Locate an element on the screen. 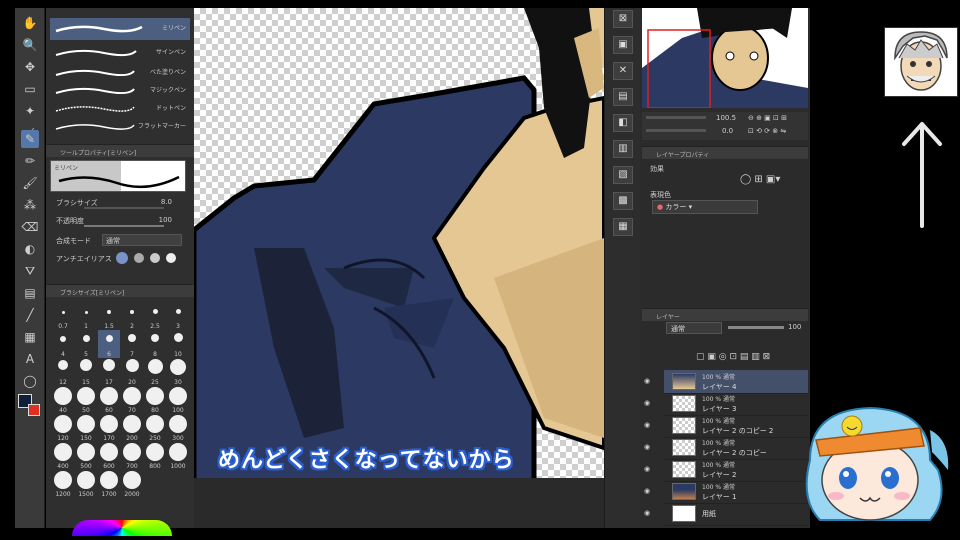  layer-row: ◉ 用紙 is located at coordinates (726, 514).